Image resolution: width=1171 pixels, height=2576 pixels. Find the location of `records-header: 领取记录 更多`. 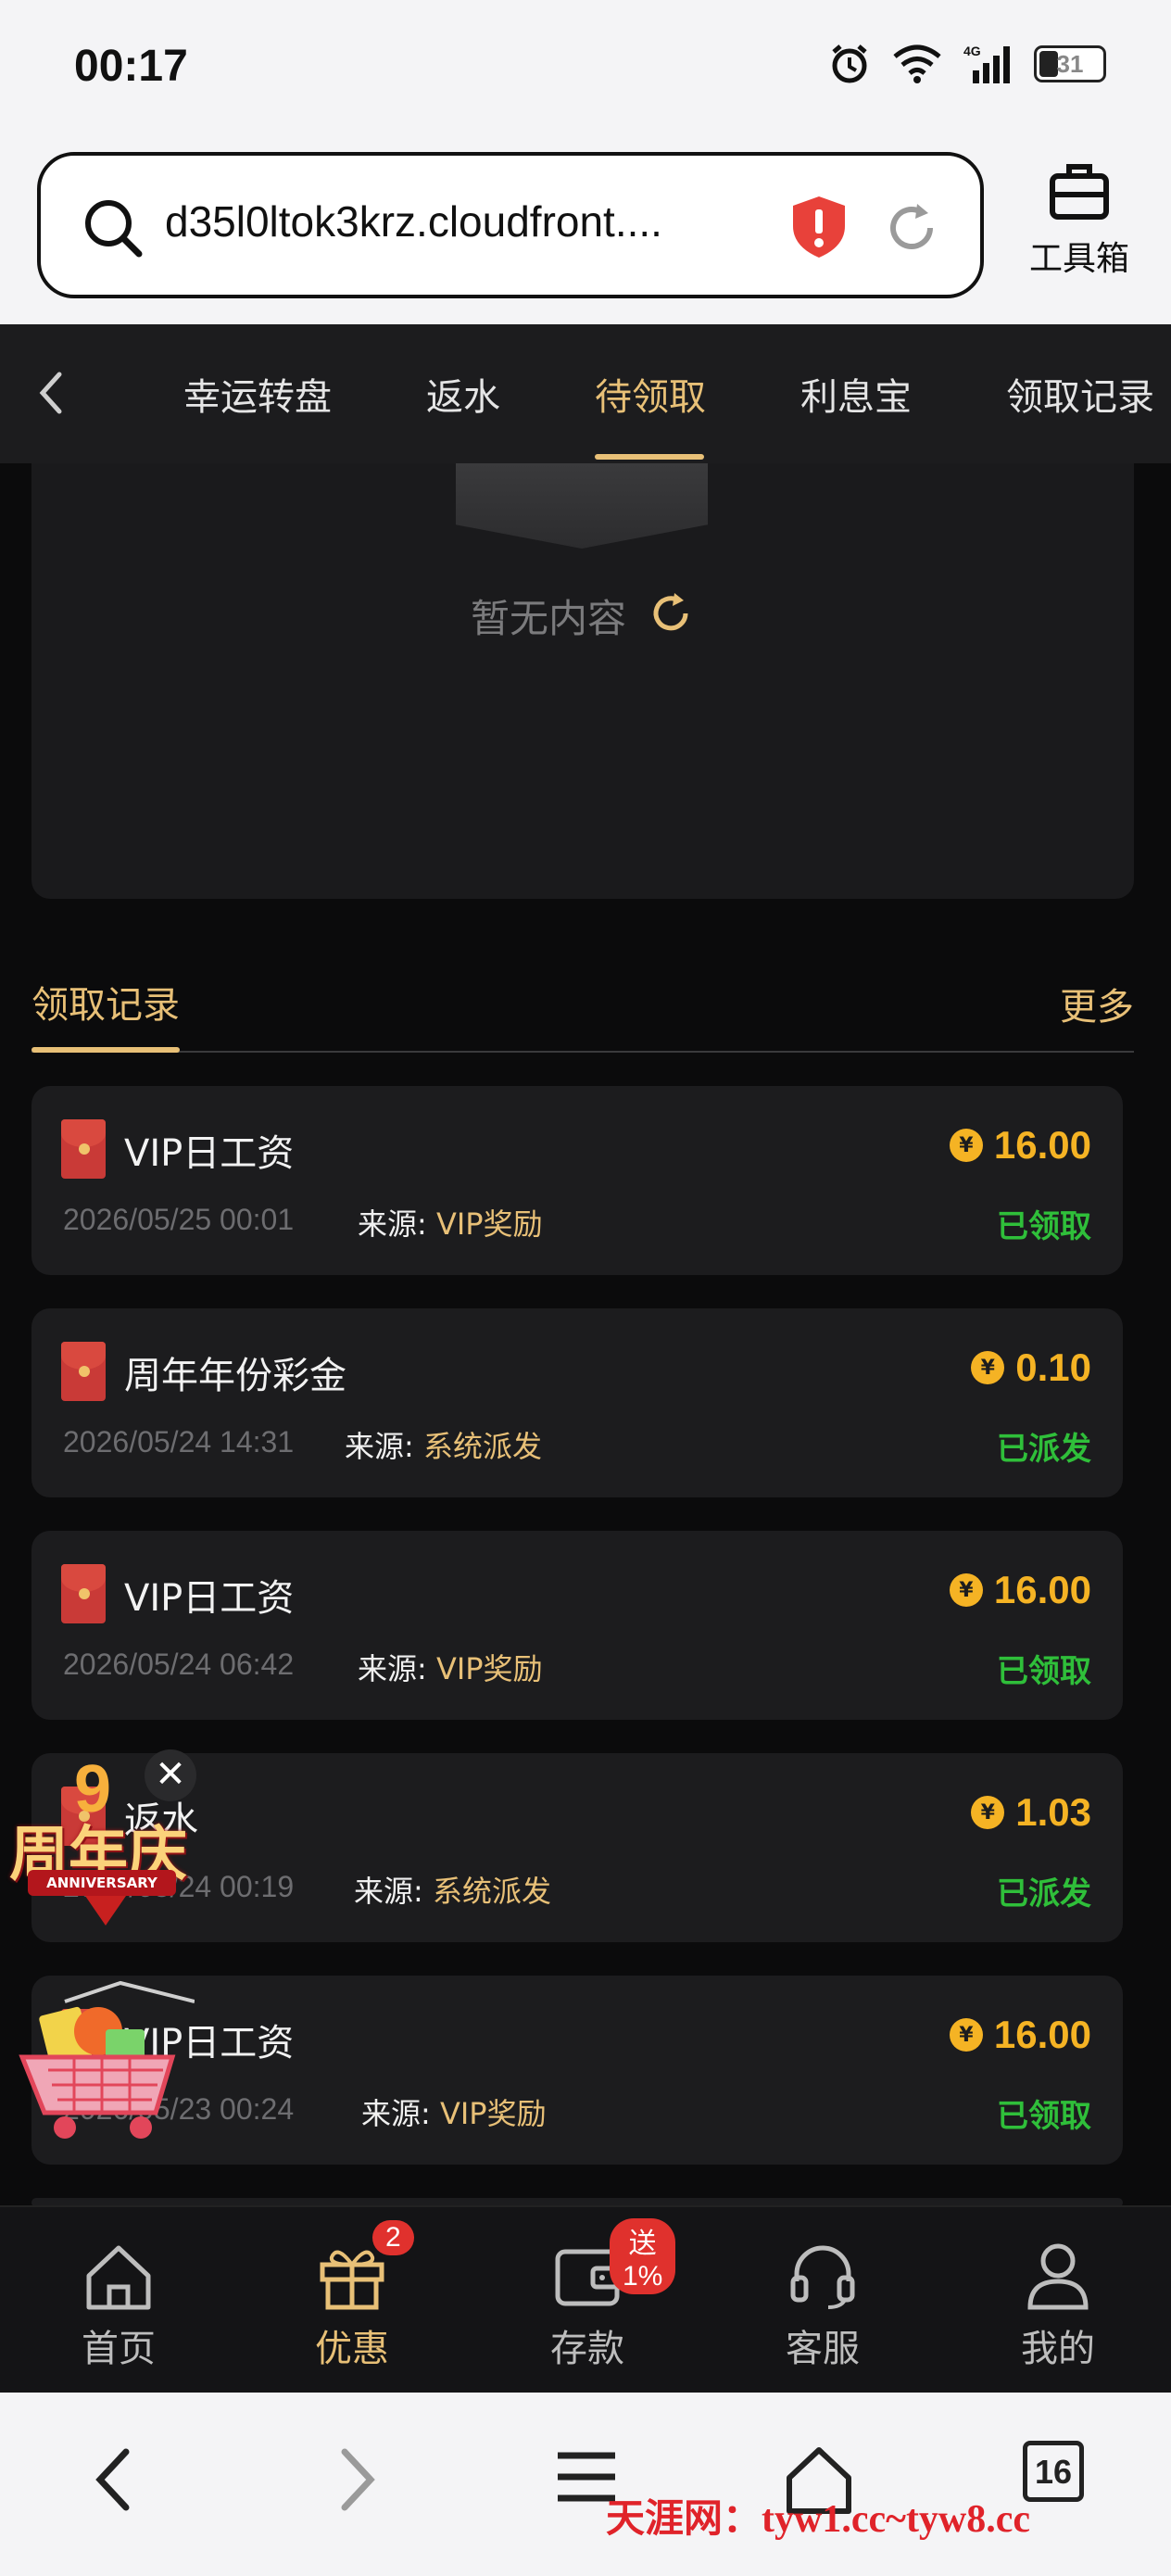

records-header: 领取记录 更多 is located at coordinates (583, 1009).